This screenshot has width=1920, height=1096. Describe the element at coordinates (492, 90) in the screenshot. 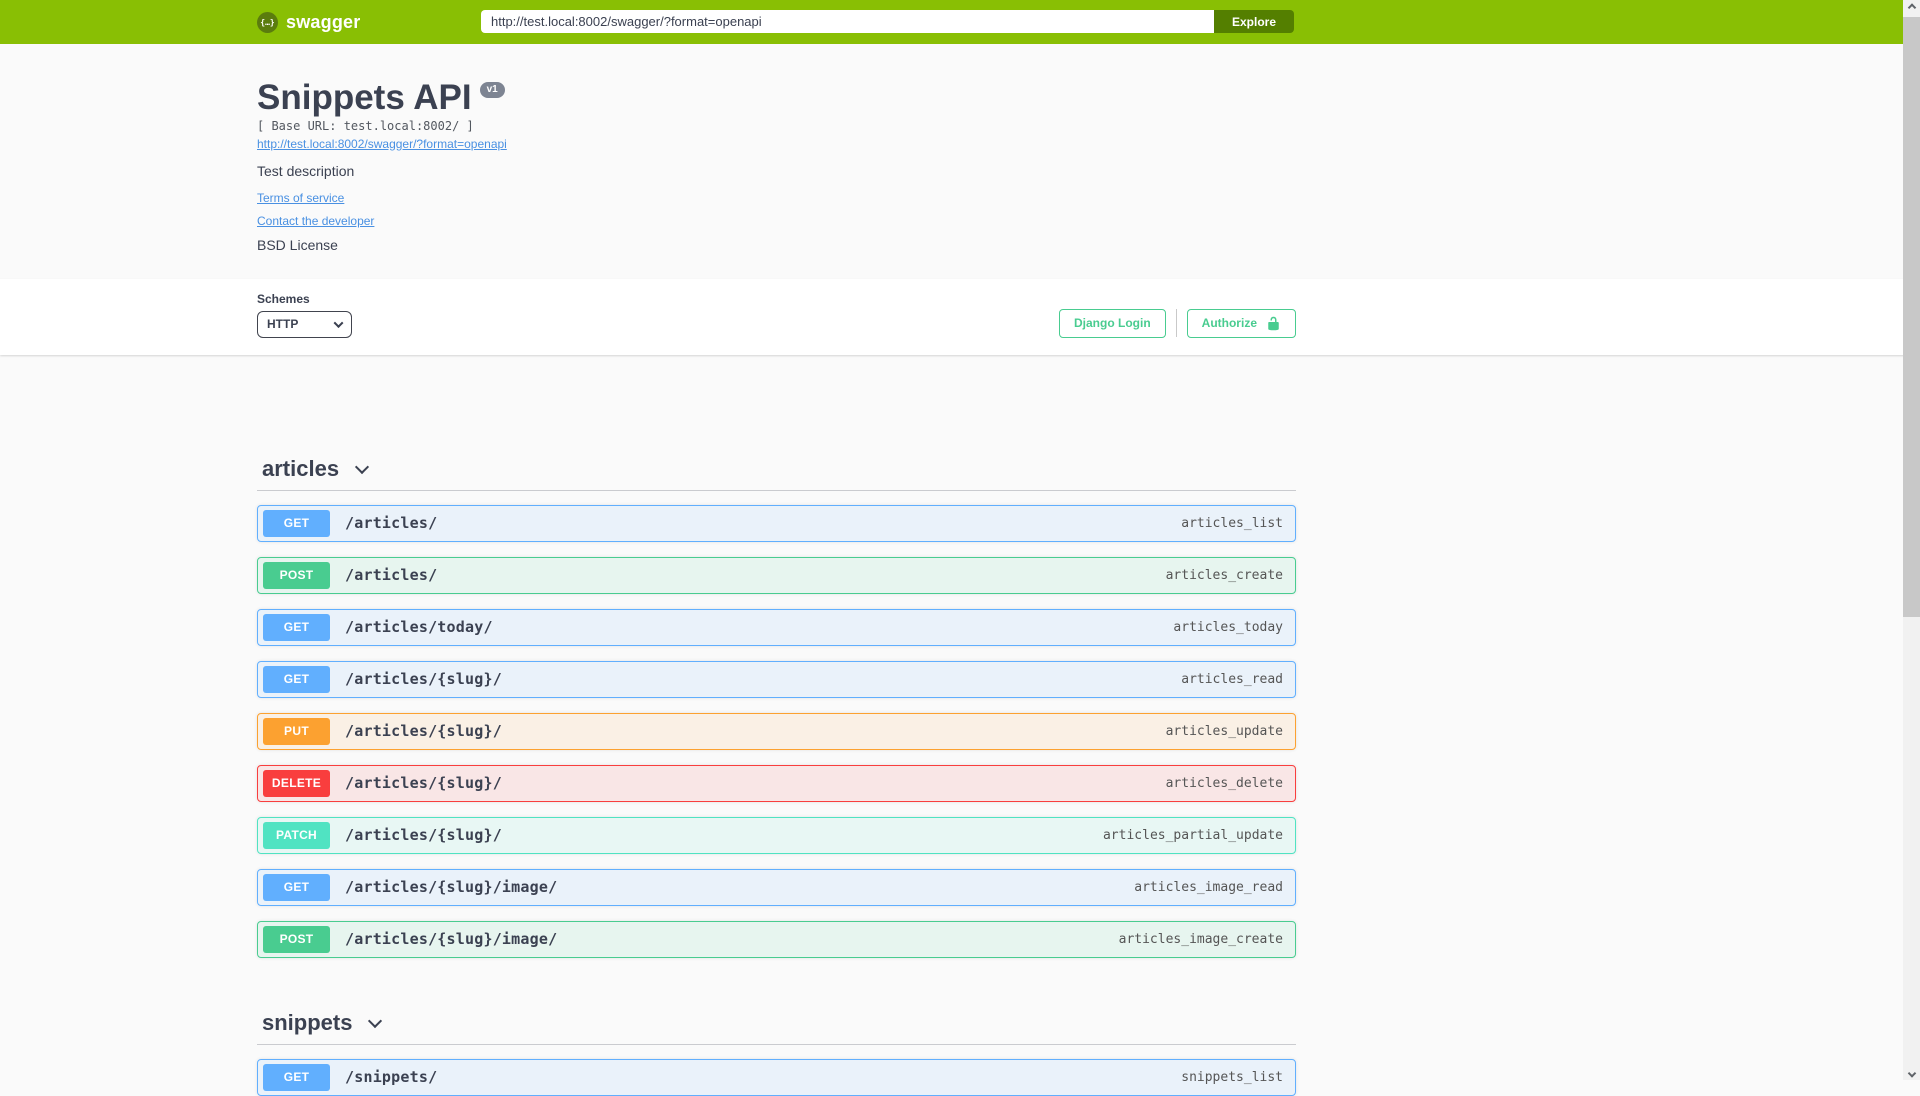

I see `version-badge: v1` at that location.